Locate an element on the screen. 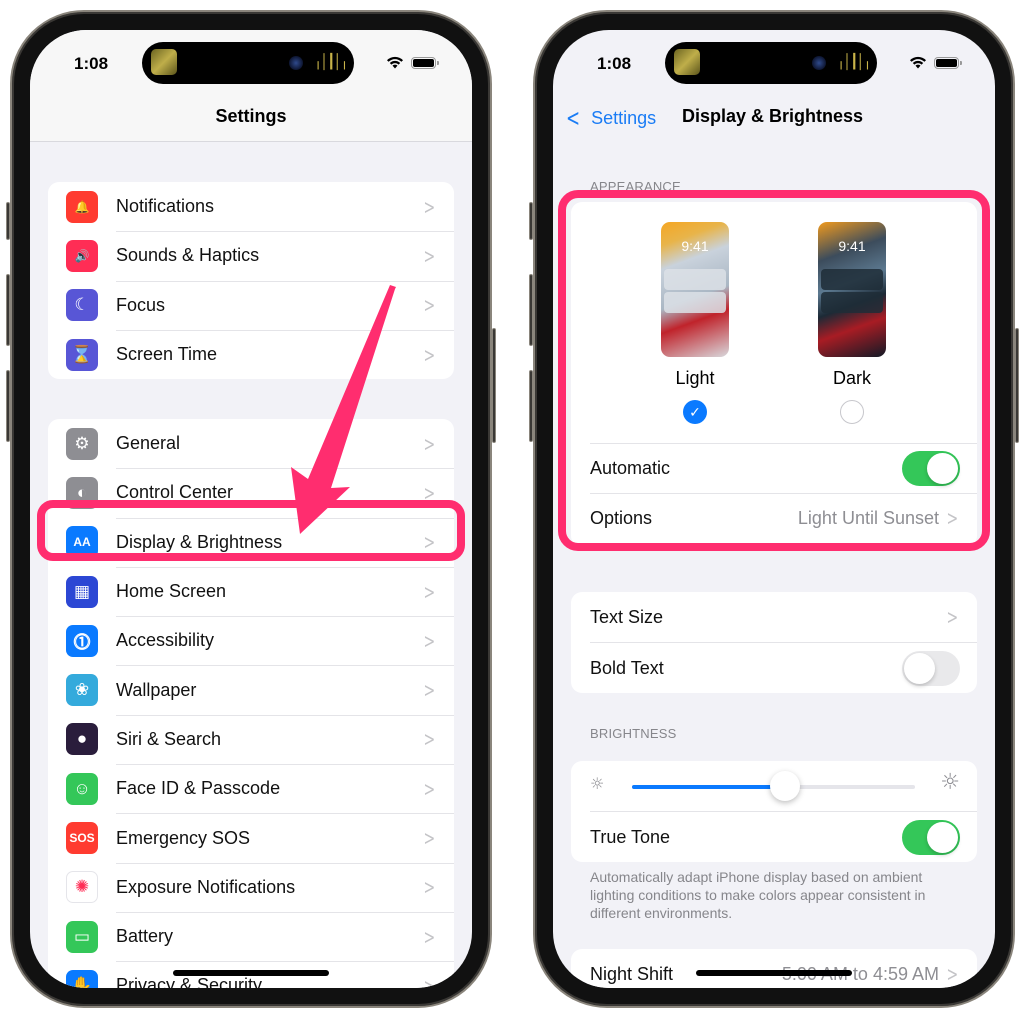  settings-item-label: Battery is located at coordinates (145, 936).